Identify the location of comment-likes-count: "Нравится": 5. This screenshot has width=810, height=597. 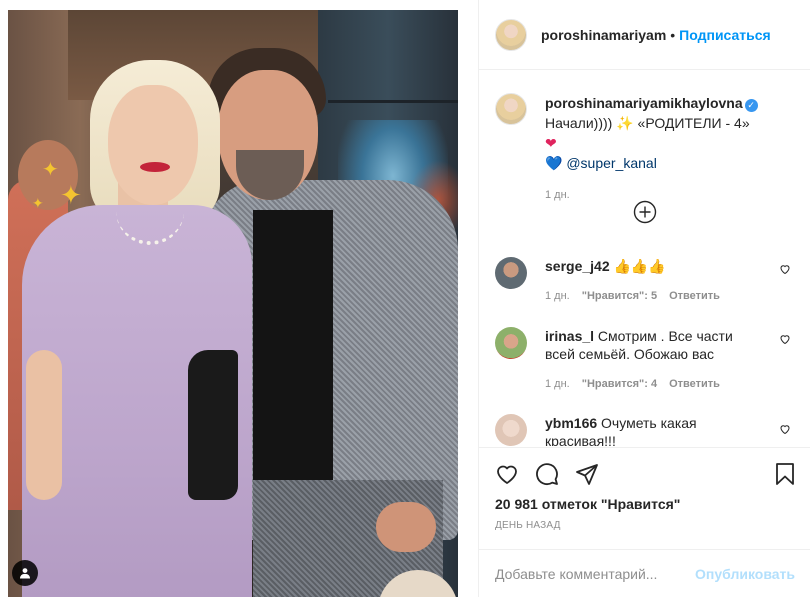
(619, 296).